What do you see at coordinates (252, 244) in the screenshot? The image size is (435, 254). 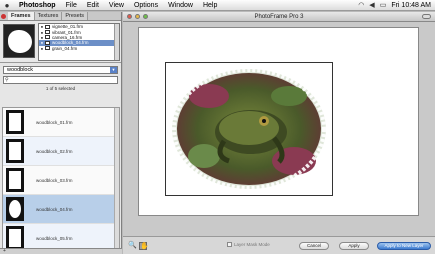 I see `layer-mask-mode-label: Layer Mask Mode` at bounding box center [252, 244].